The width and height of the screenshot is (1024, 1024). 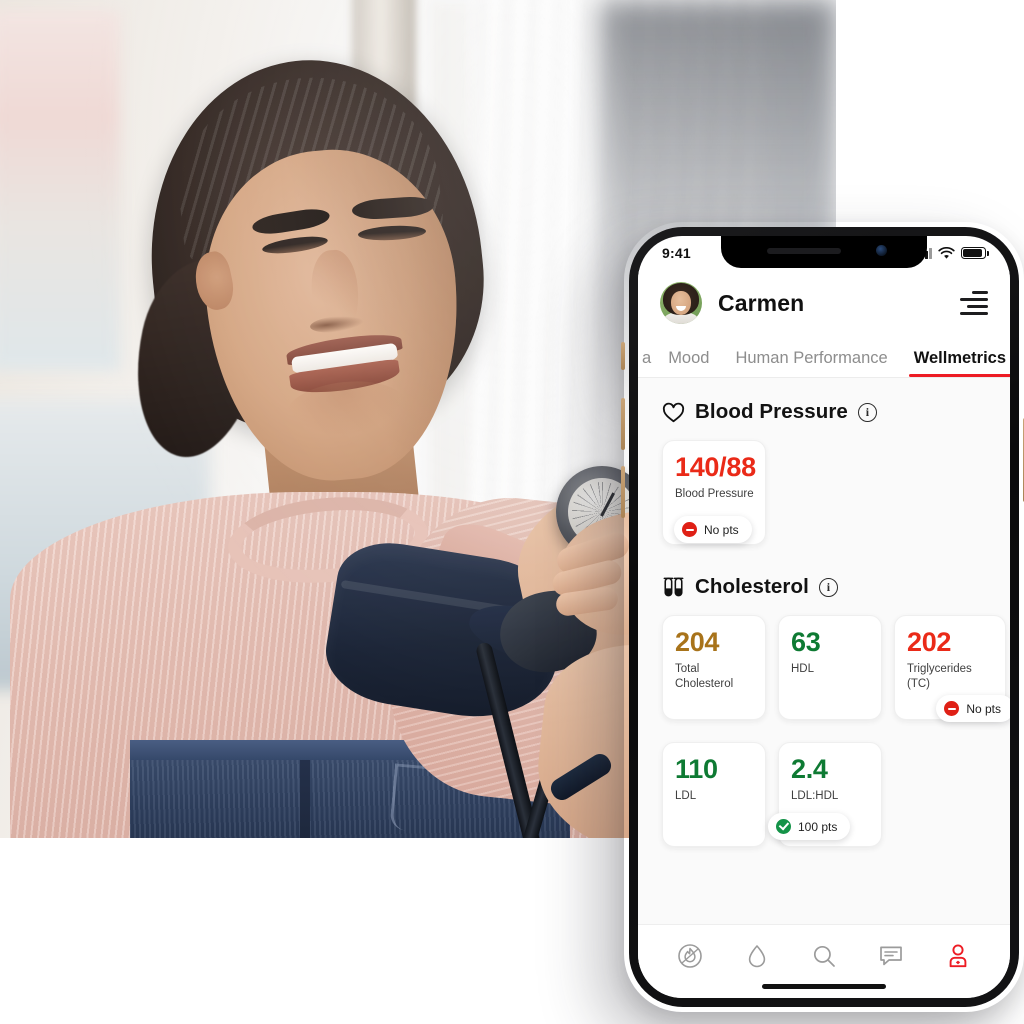 What do you see at coordinates (673, 412) in the screenshot?
I see `heart-icon` at bounding box center [673, 412].